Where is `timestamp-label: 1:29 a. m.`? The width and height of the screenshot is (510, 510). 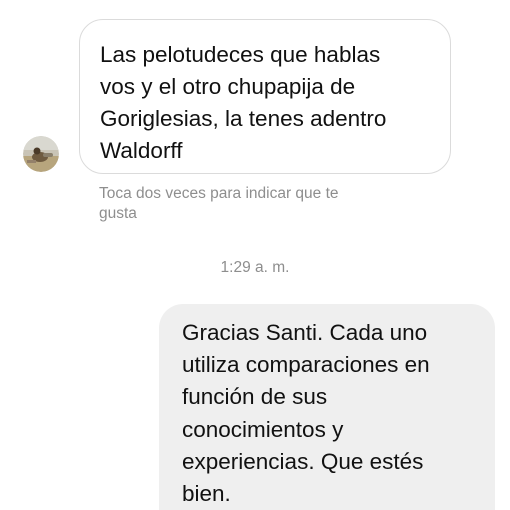
timestamp-label: 1:29 a. m. is located at coordinates (255, 267).